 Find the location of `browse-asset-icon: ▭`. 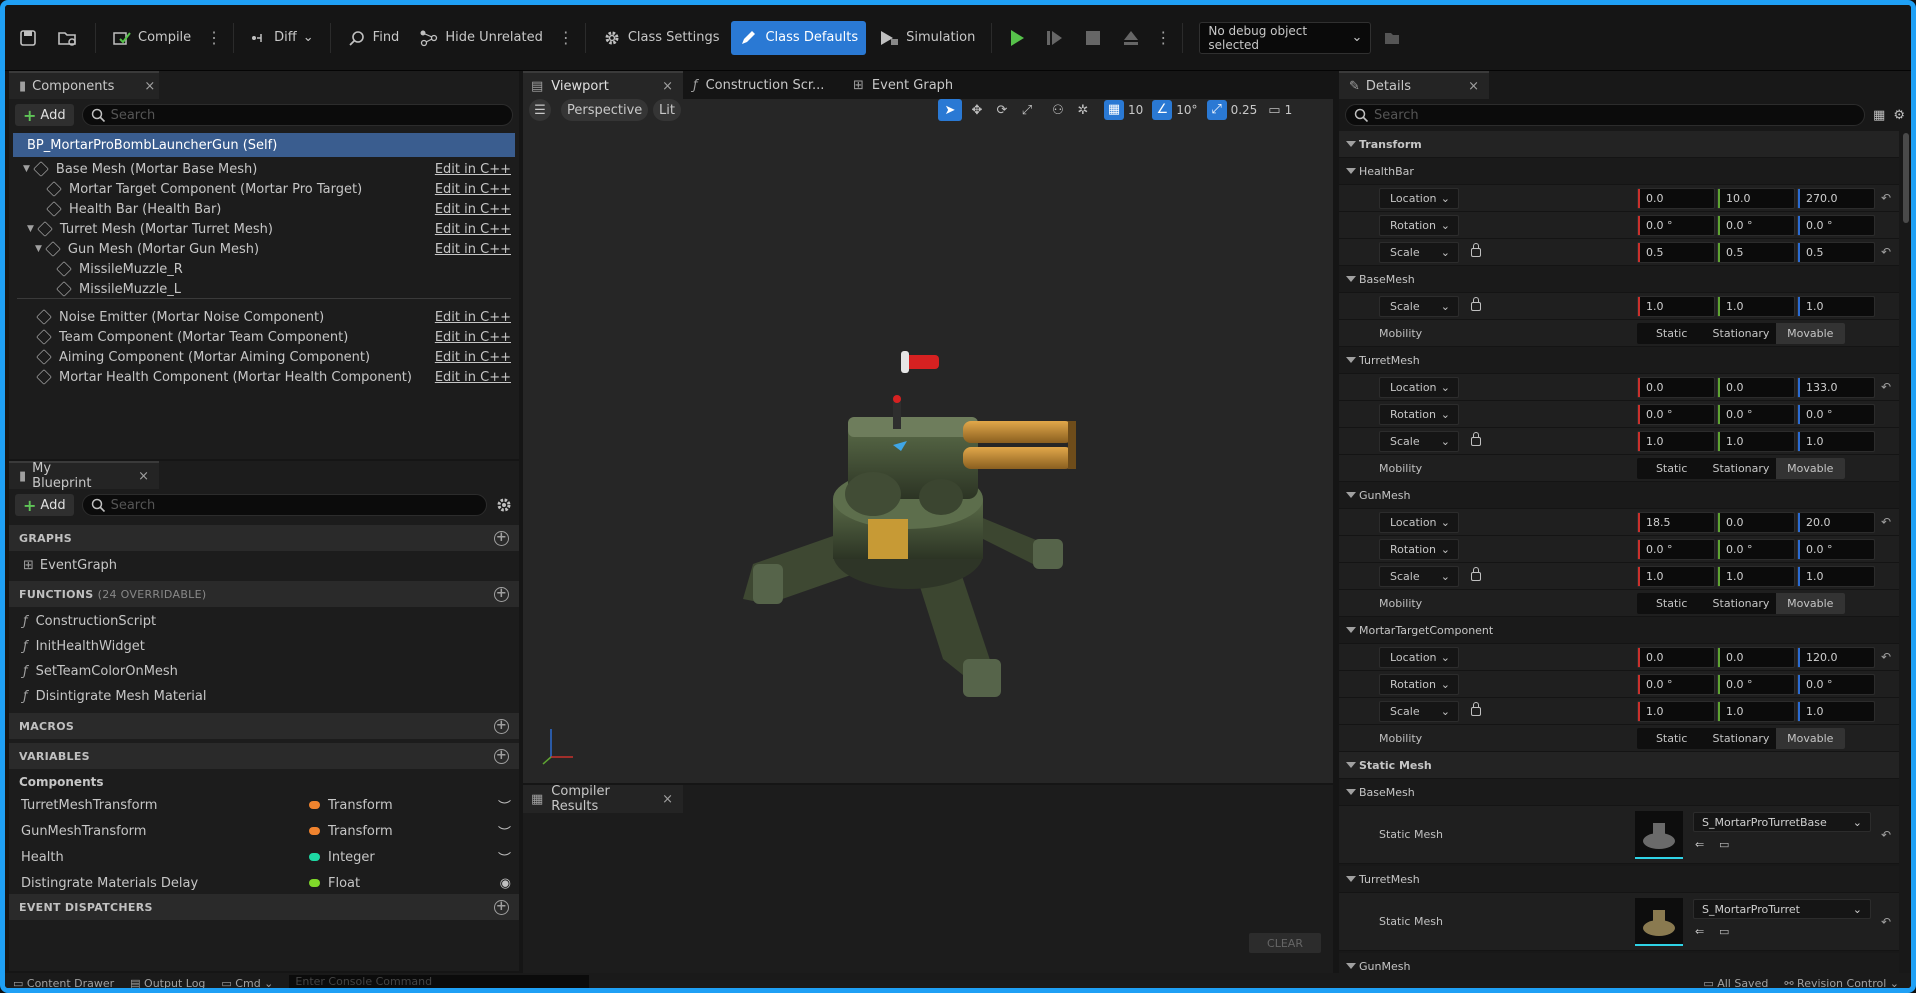

browse-asset-icon: ▭ is located at coordinates (1724, 931).